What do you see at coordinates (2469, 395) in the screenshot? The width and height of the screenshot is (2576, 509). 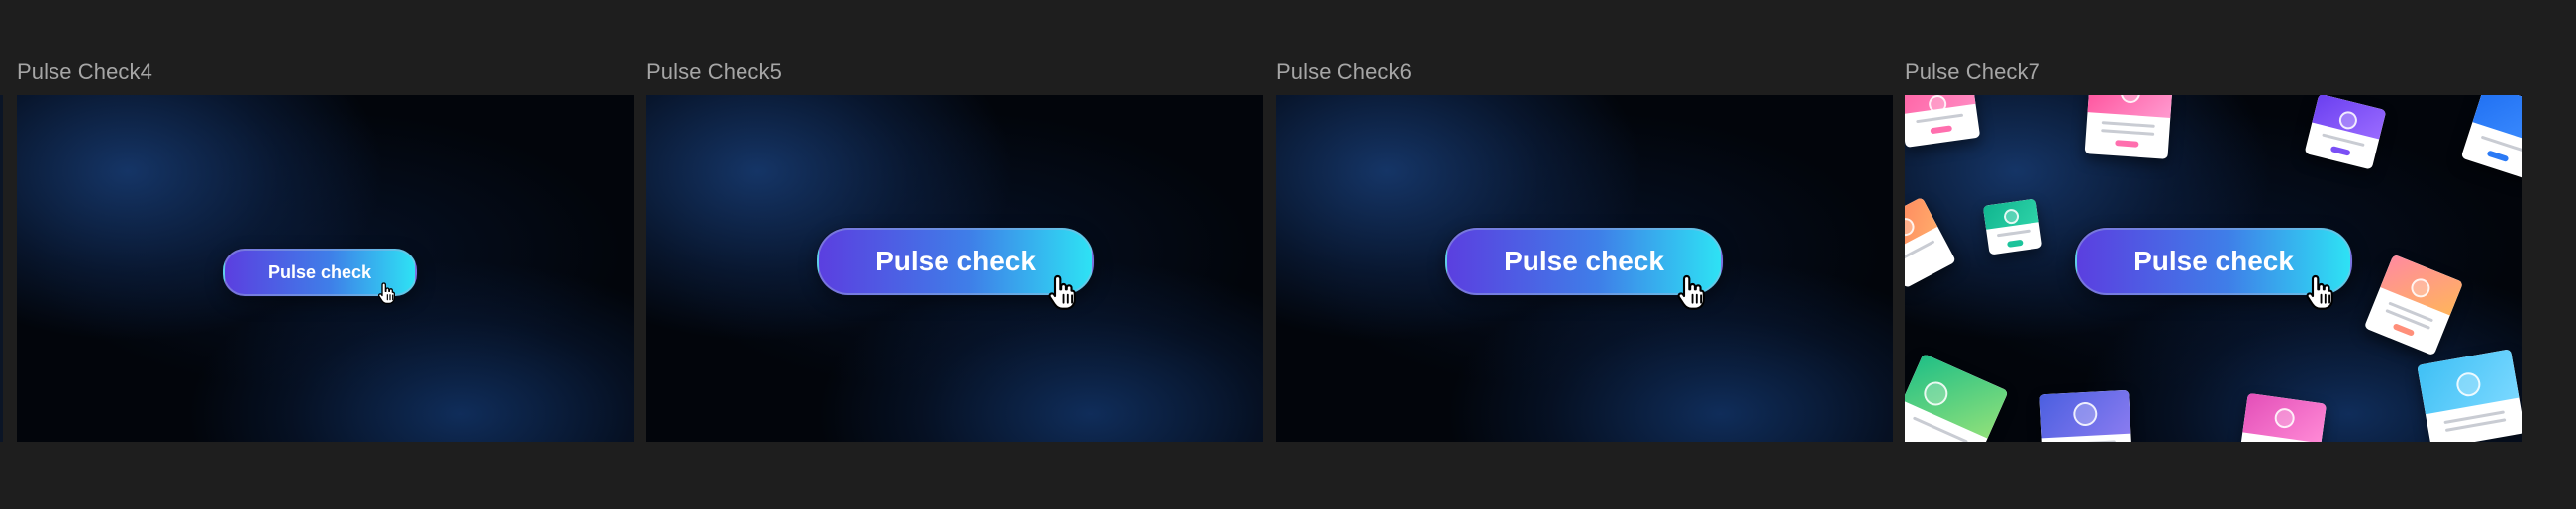 I see `survey-card-cyan` at bounding box center [2469, 395].